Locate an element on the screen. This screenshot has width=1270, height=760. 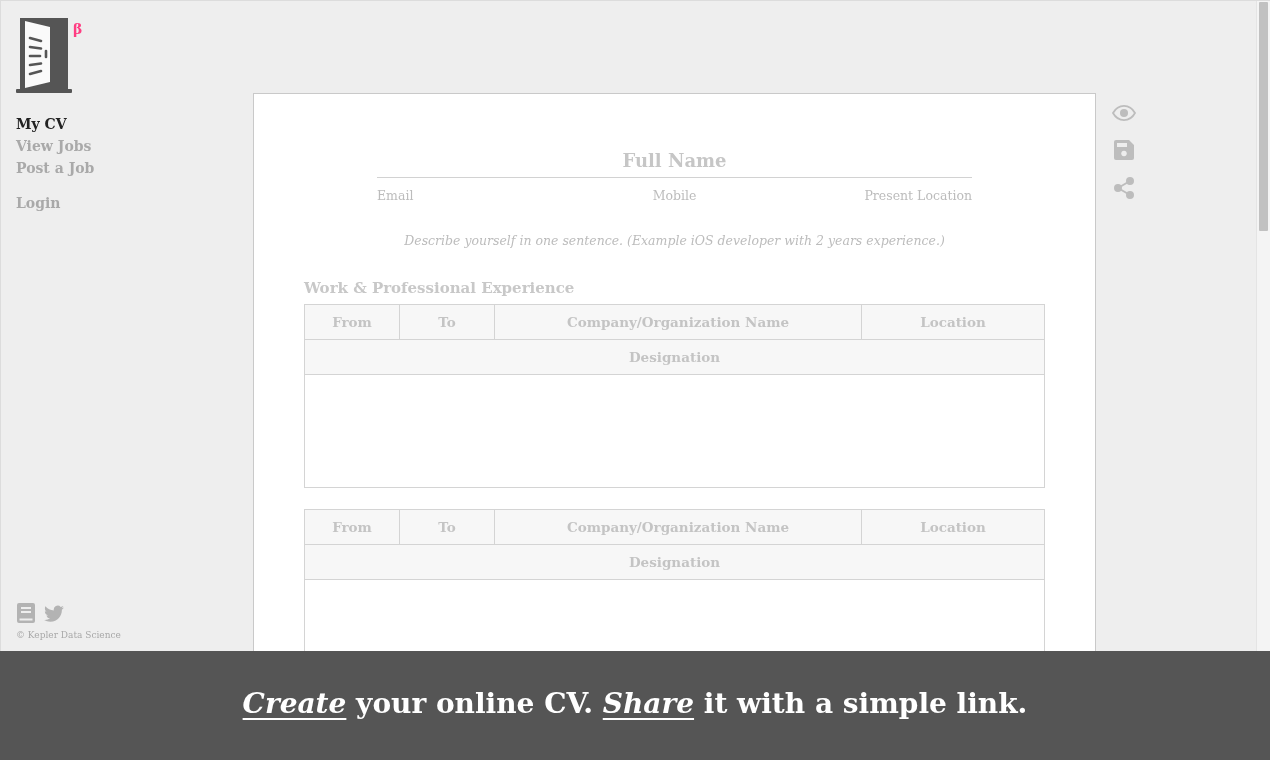
bird-icon is located at coordinates (54, 613).